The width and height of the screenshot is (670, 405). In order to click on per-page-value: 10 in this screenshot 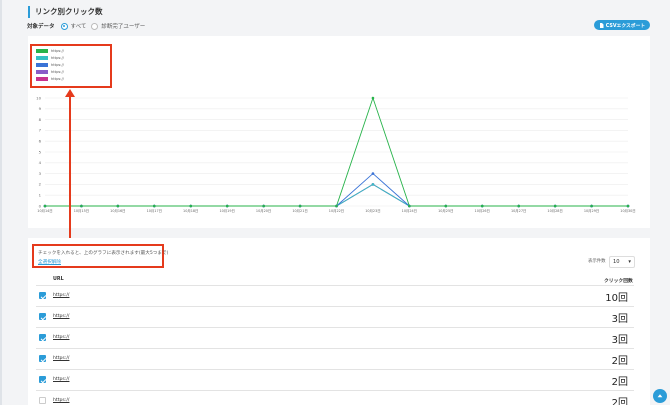, I will do `click(616, 262)`.